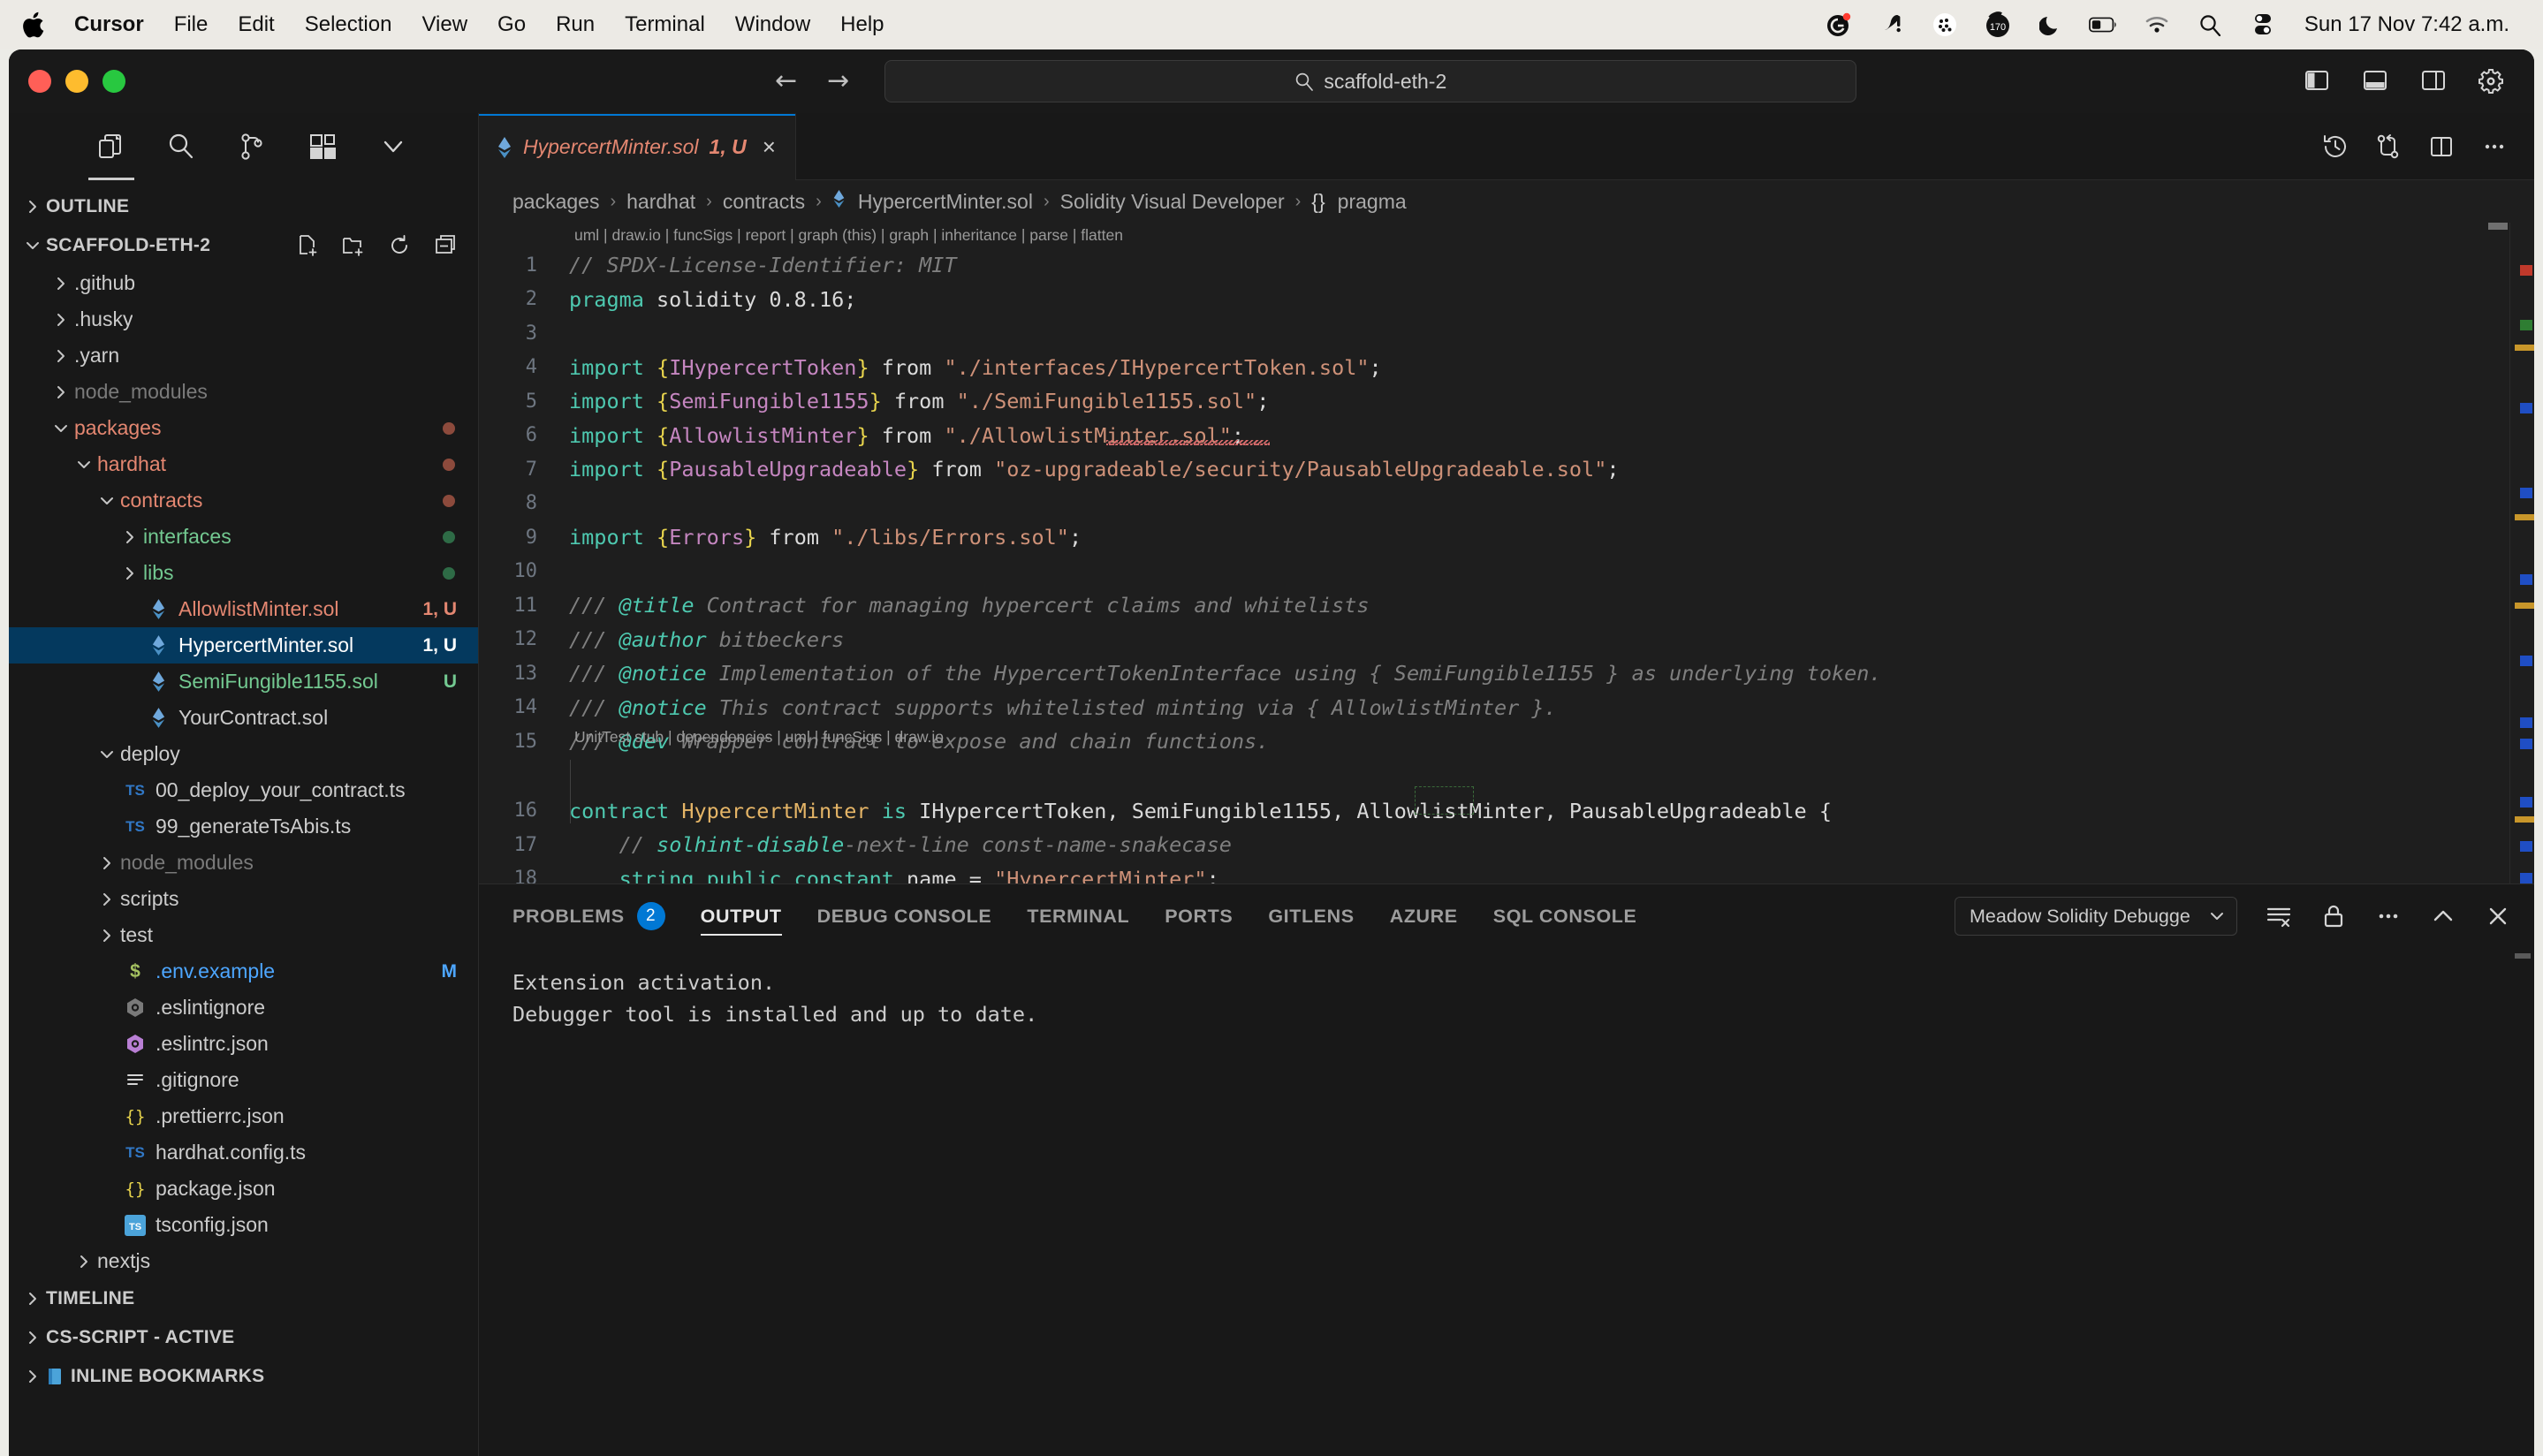 The height and width of the screenshot is (1456, 2543). I want to click on maximize-panel-icon, so click(2443, 916).